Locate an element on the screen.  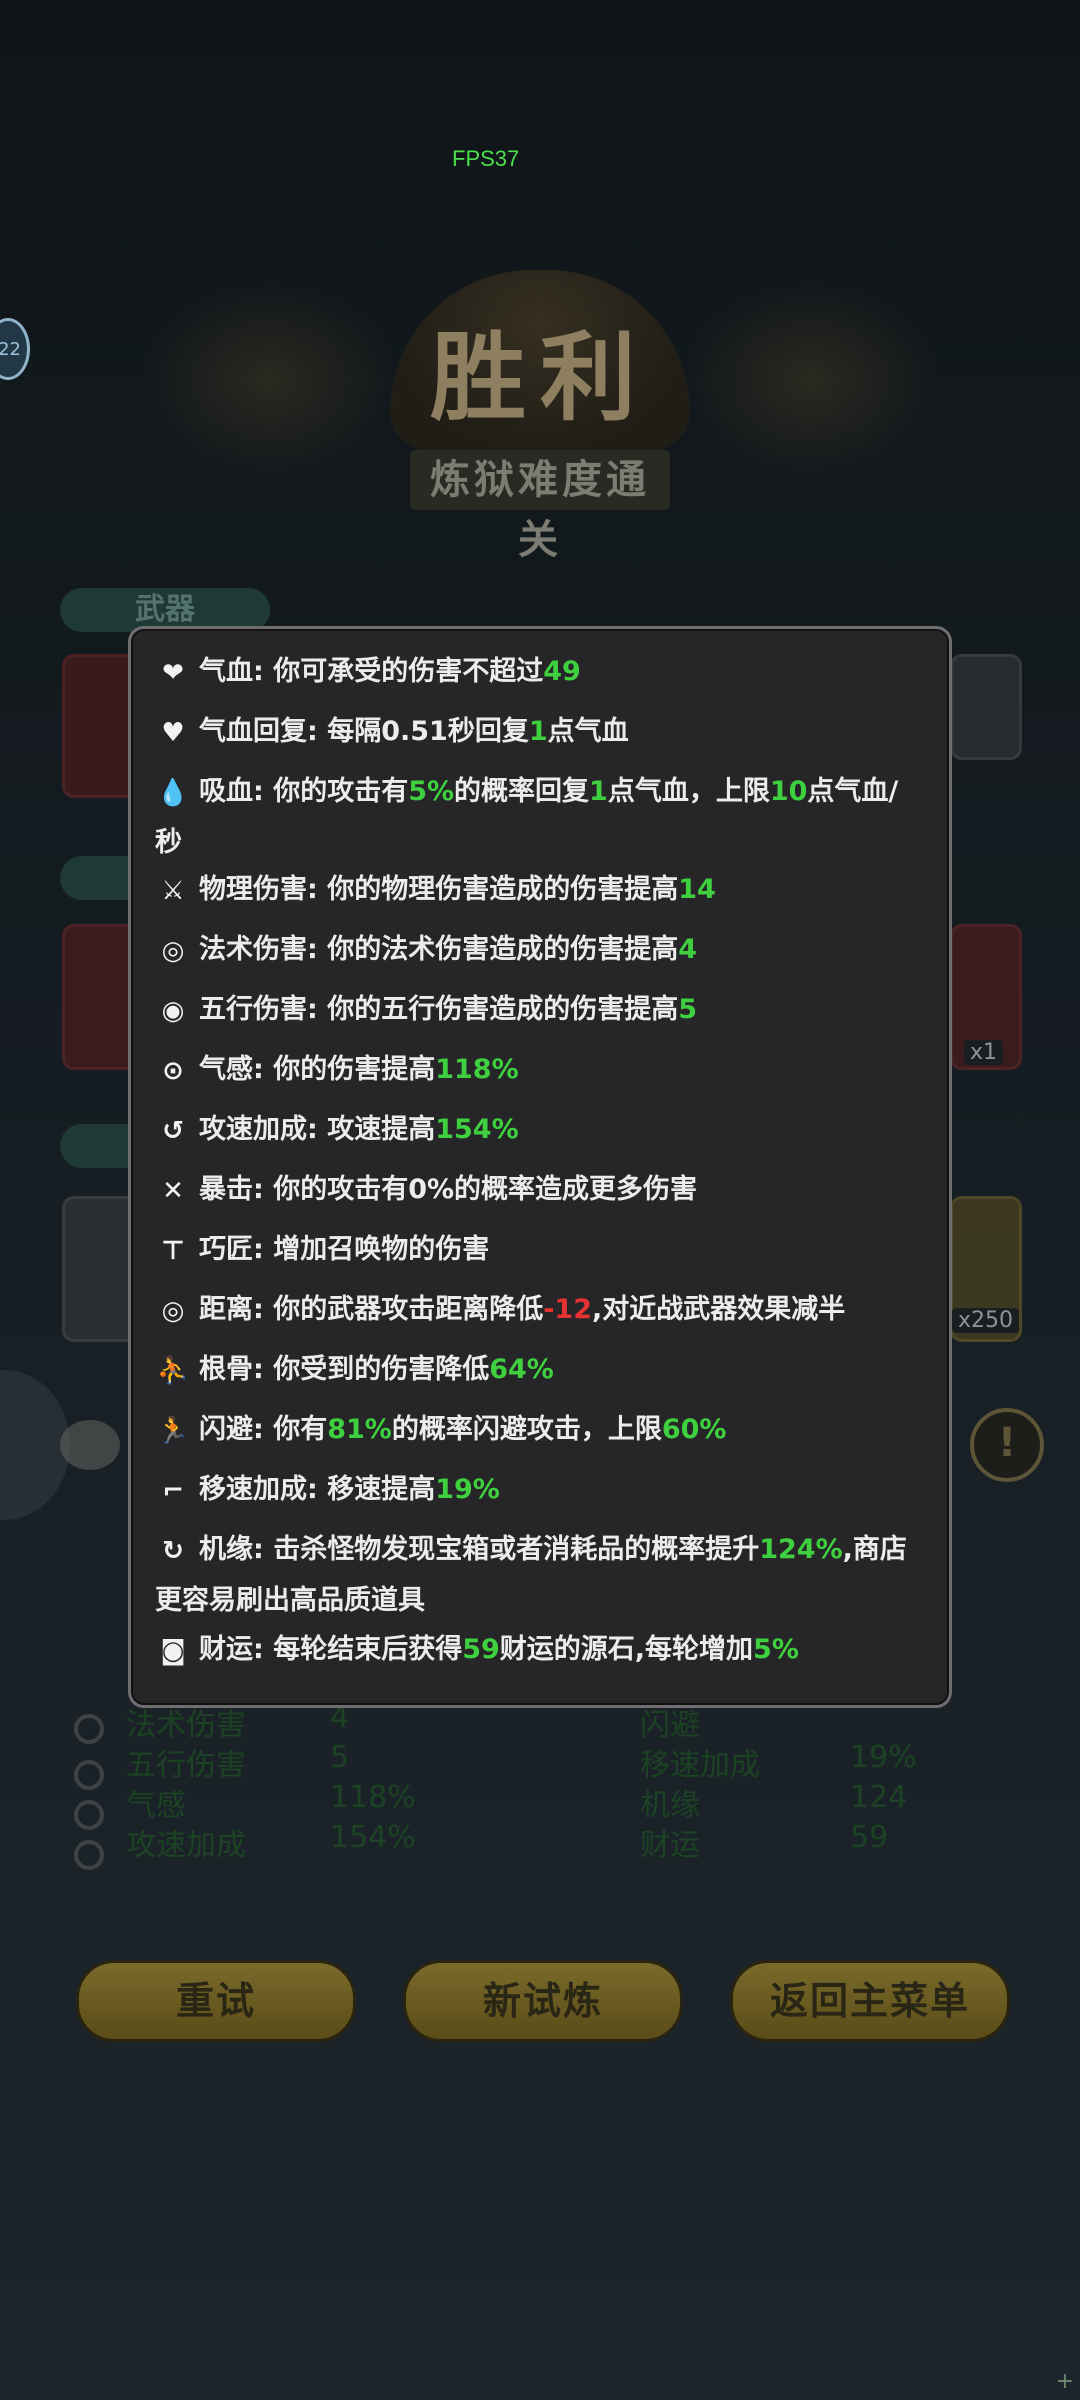
stat-value: 81% is located at coordinates (359, 1429).